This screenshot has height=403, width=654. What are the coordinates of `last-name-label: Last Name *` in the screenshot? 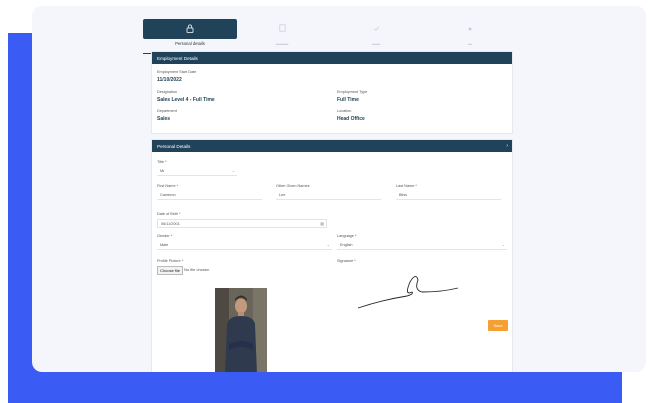 It's located at (406, 186).